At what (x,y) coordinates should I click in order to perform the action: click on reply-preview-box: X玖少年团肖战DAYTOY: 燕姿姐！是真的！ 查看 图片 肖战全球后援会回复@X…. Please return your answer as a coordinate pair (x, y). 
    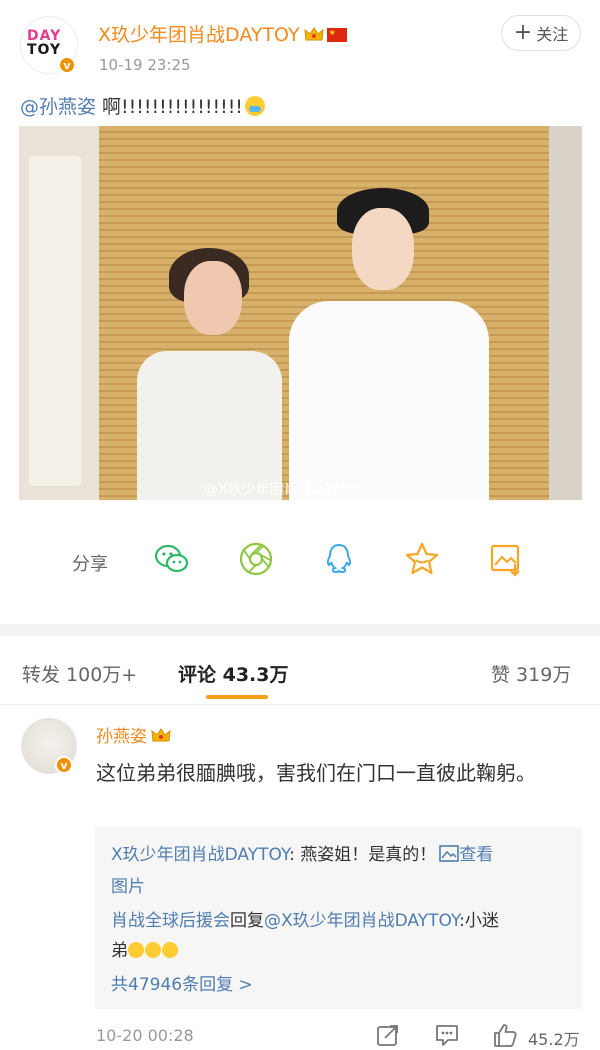
    Looking at the image, I should click on (338, 918).